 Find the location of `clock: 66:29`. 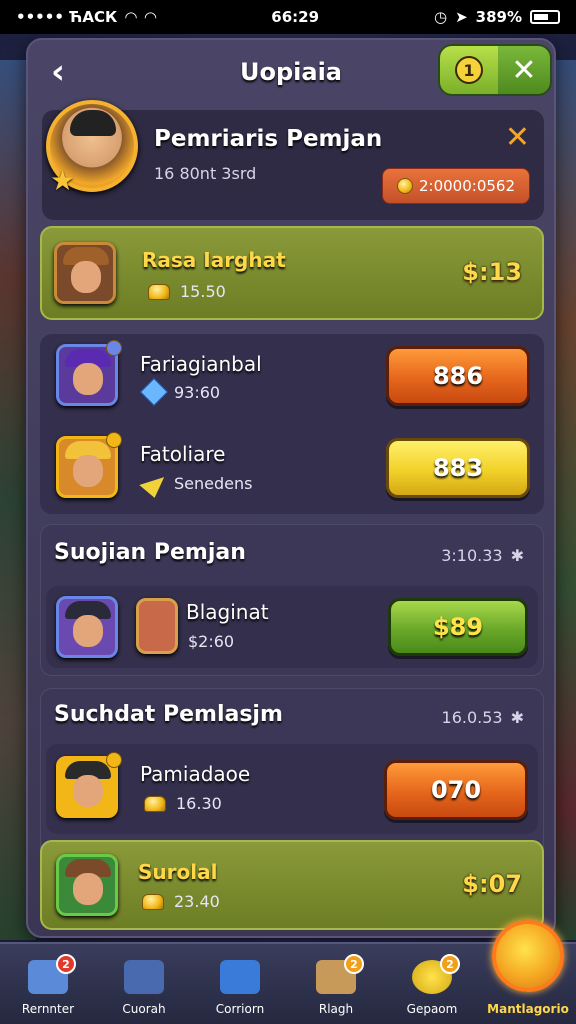

clock: 66:29 is located at coordinates (295, 17).